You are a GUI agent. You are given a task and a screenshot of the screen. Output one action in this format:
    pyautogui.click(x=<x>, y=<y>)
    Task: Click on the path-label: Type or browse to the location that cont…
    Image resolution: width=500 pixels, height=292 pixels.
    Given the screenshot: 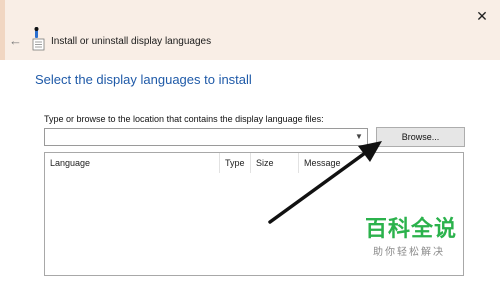 What is the action you would take?
    pyautogui.click(x=184, y=119)
    